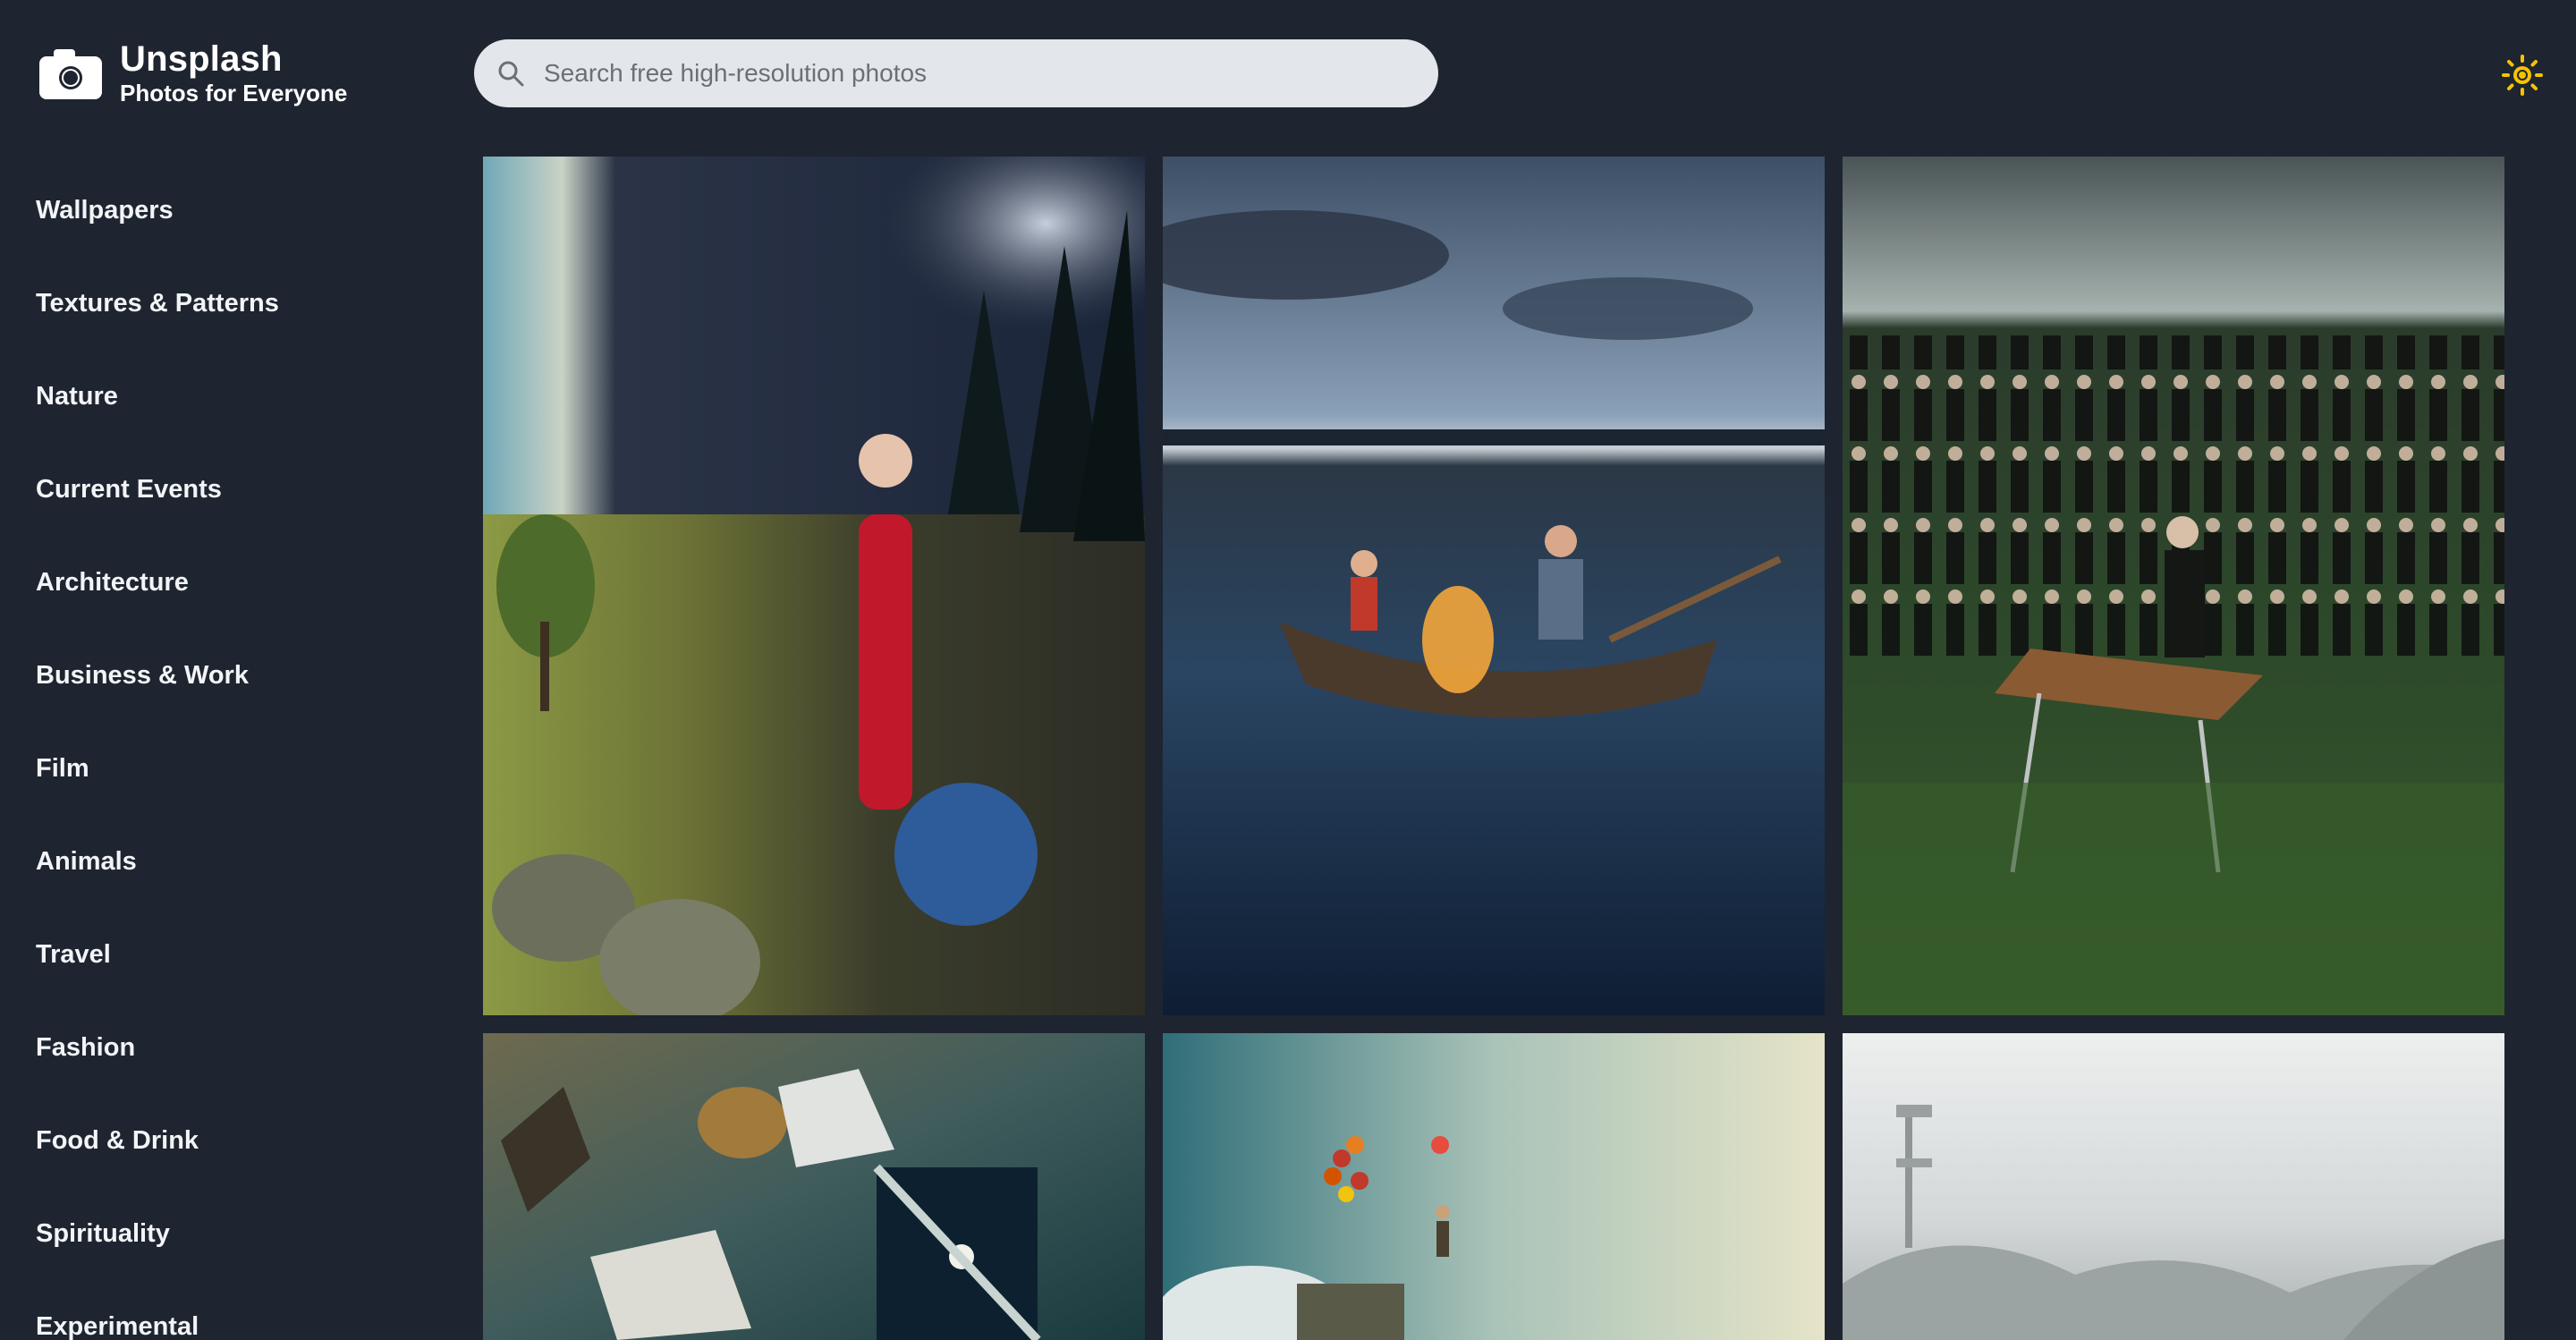  What do you see at coordinates (1494, 1186) in the screenshot?
I see `photo-balloons-sky` at bounding box center [1494, 1186].